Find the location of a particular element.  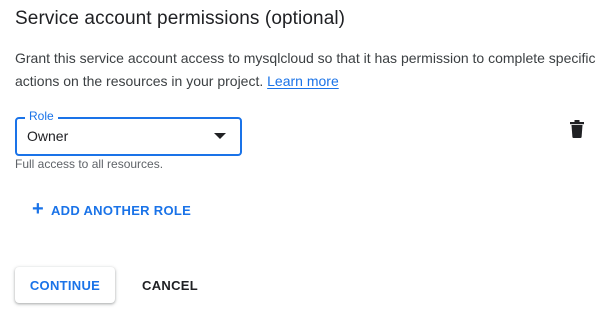

role-hint: Full access to all resources. is located at coordinates (89, 164).